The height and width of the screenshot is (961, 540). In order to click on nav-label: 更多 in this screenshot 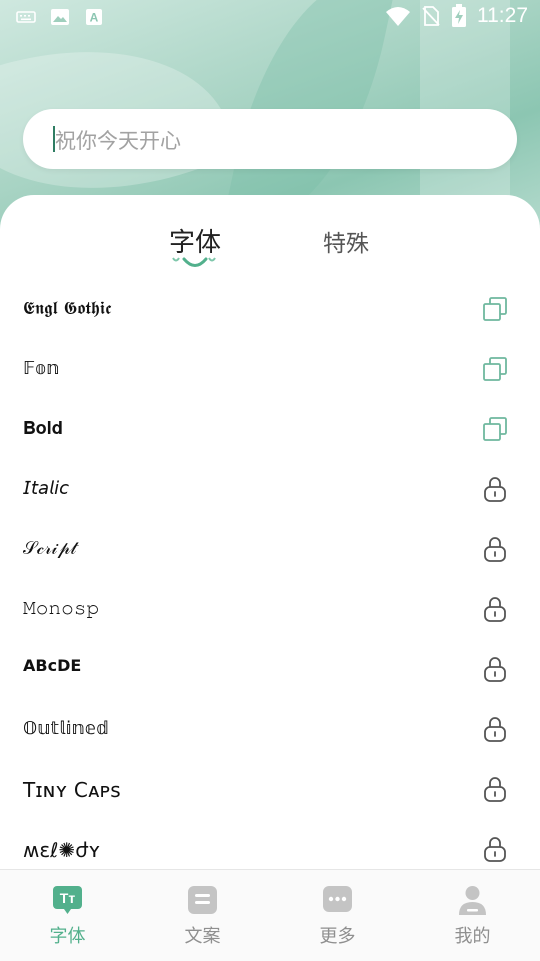, I will do `click(337, 936)`.